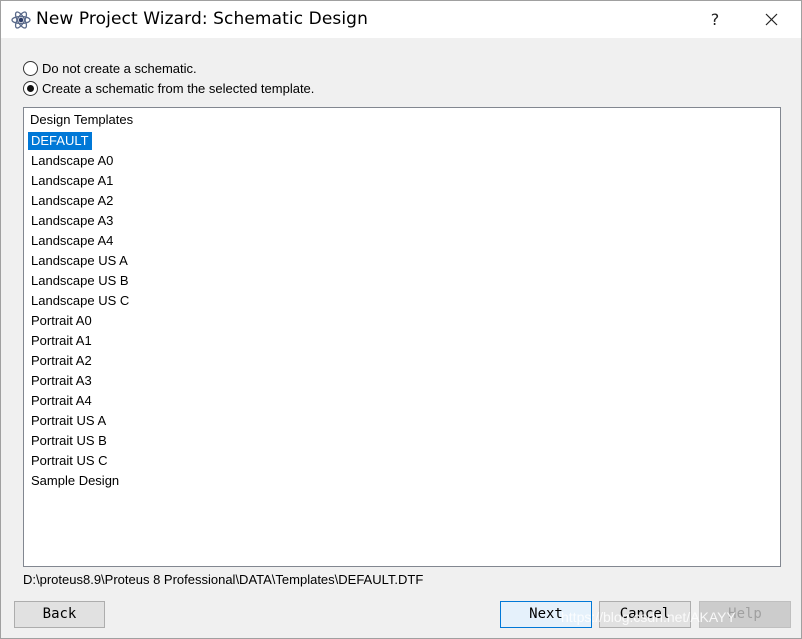 The width and height of the screenshot is (802, 639). I want to click on list-header: Design Templates, so click(82, 119).